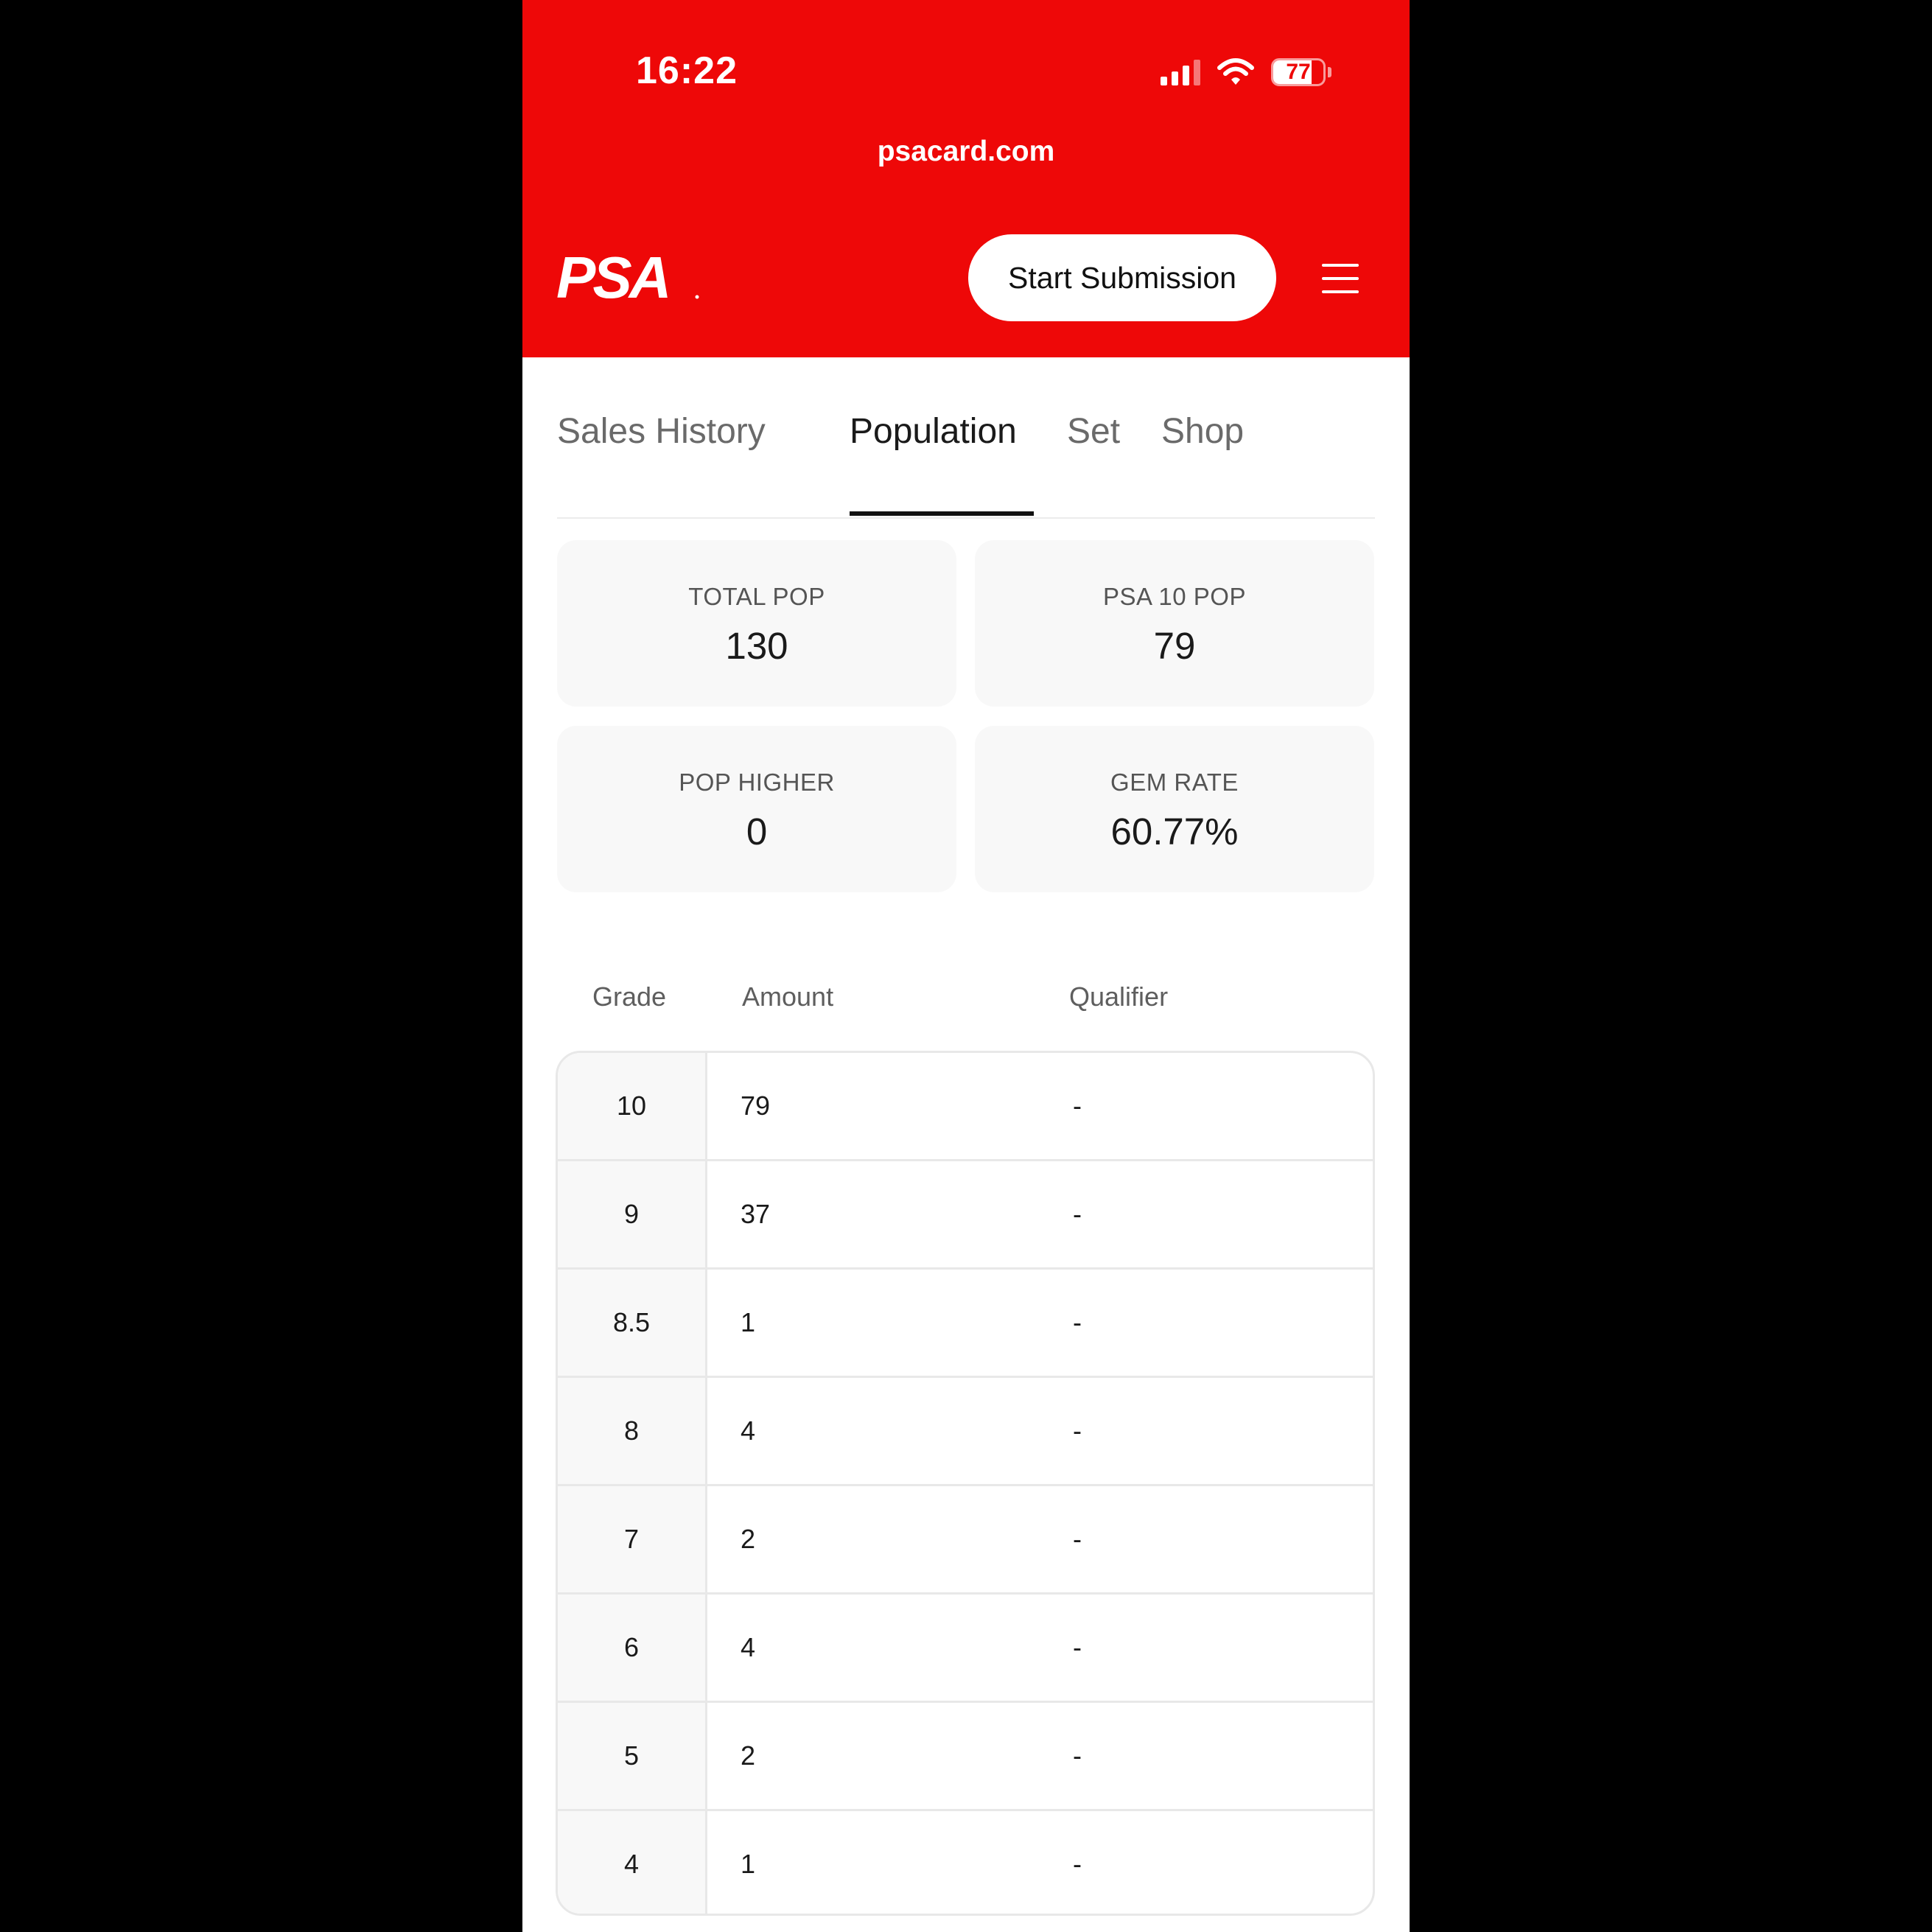 This screenshot has height=1932, width=1932. Describe the element at coordinates (966, 152) in the screenshot. I see `address-bar-url: psacard.com` at that location.